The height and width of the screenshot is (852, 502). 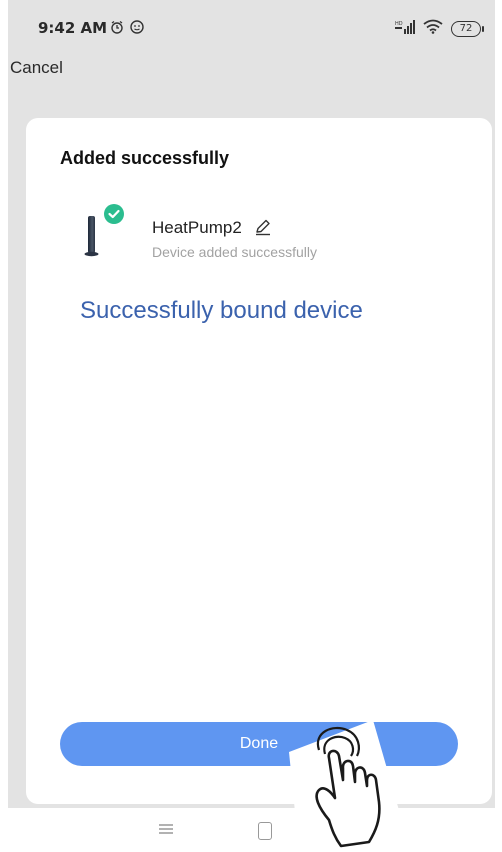 I want to click on svg-text: HD, so click(x=399, y=24).